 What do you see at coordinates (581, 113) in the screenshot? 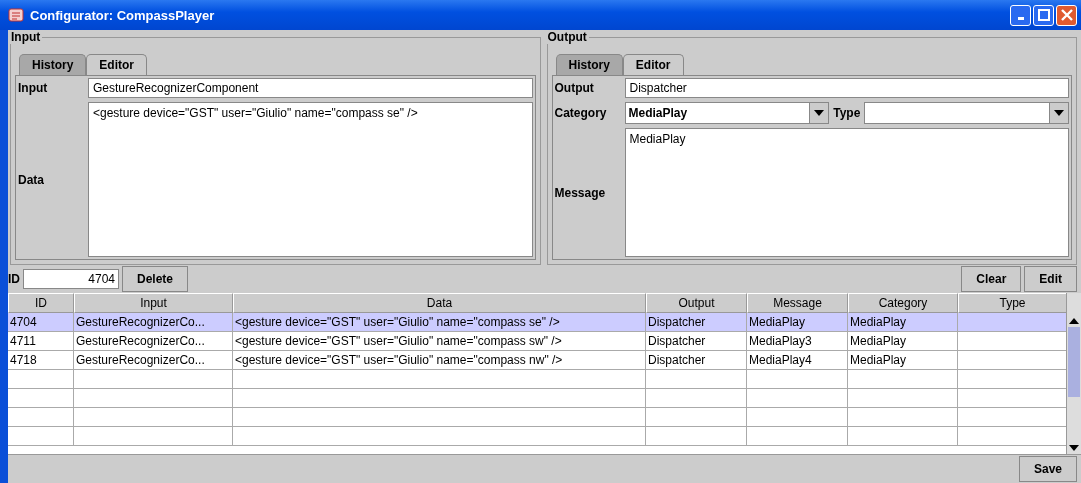
I see `field-label: Category` at bounding box center [581, 113].